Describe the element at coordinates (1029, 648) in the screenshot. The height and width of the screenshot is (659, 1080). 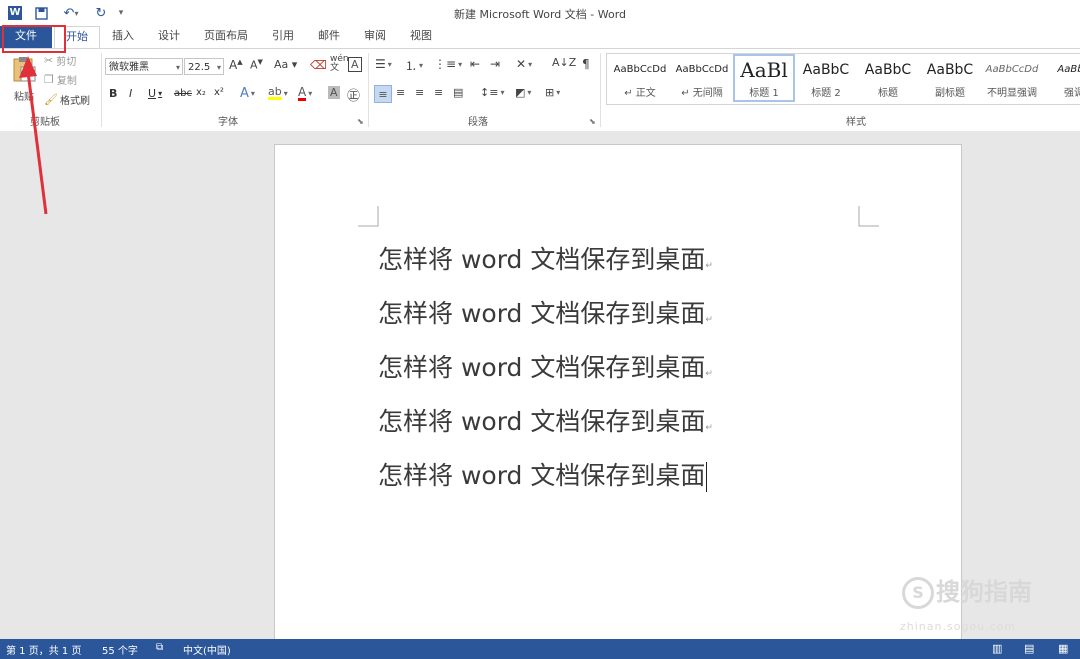
I see `print-layout-icon: ▤` at that location.